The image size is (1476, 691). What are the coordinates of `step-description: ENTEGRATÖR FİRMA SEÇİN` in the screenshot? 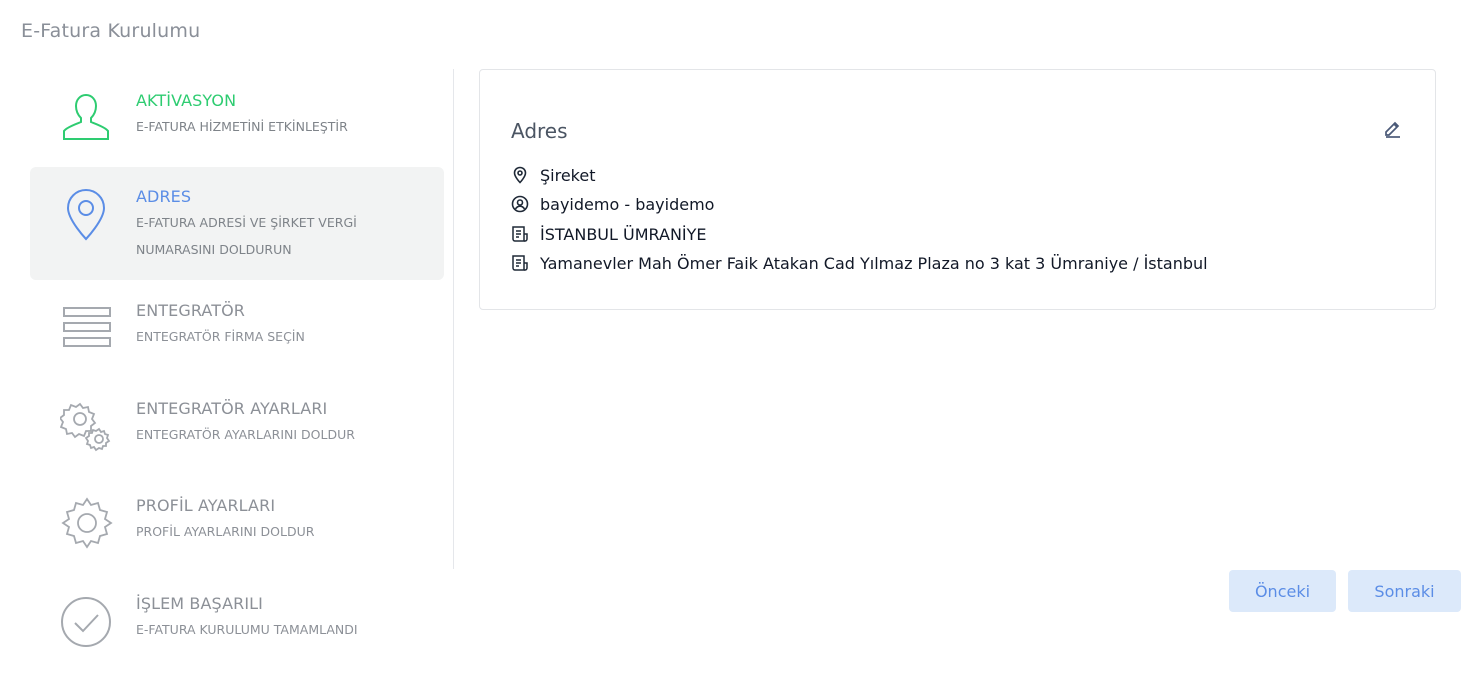 It's located at (220, 336).